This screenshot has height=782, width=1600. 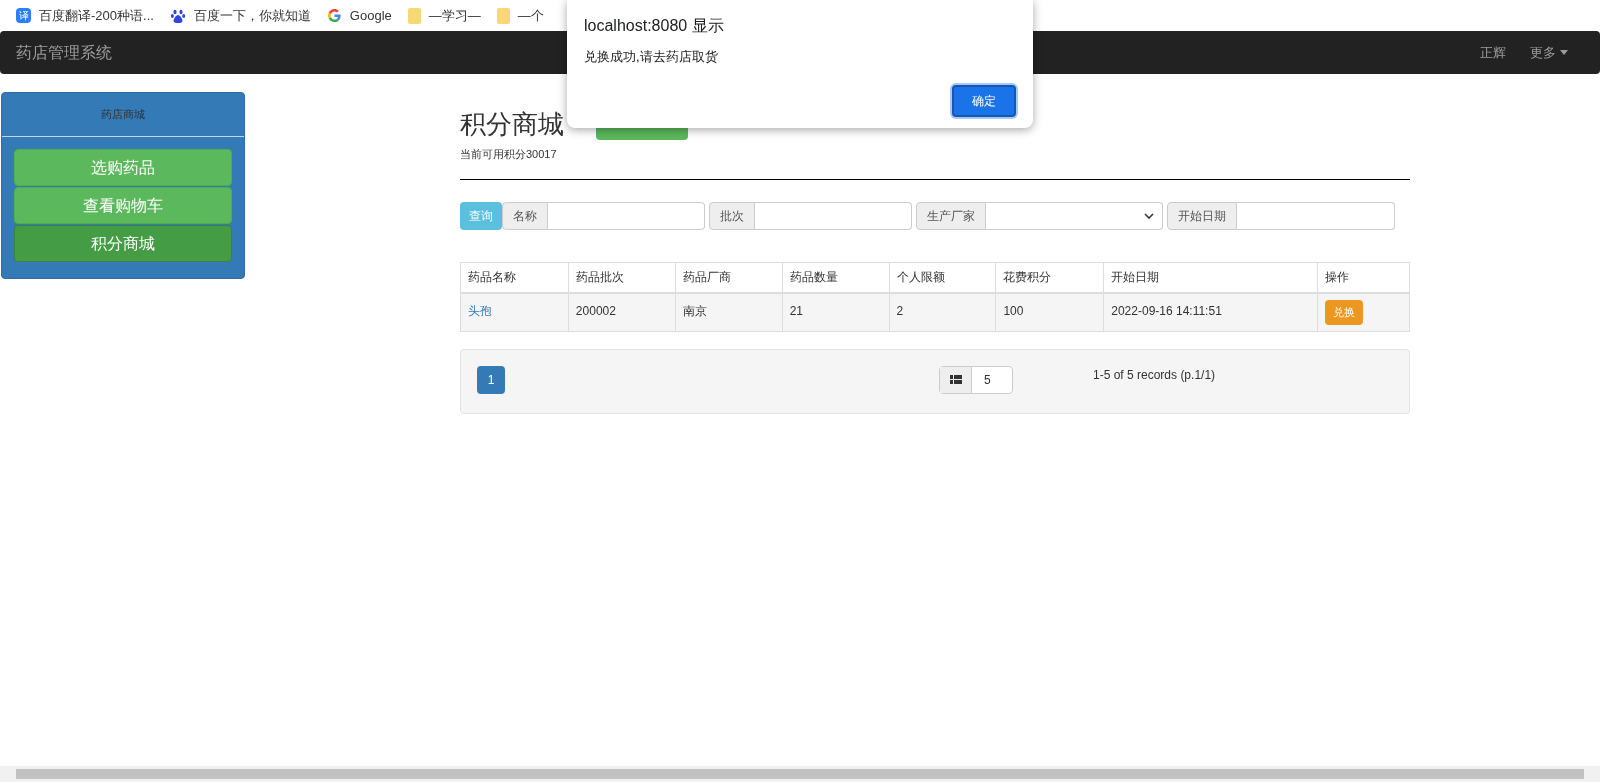 What do you see at coordinates (835, 312) in the screenshot?
I see `table-cell: 21` at bounding box center [835, 312].